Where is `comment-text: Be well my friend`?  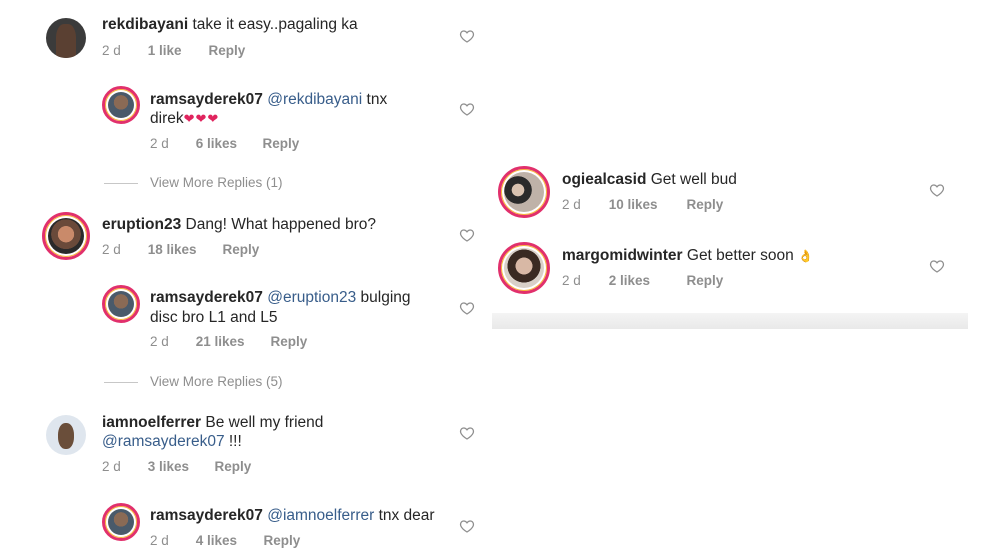
comment-text: Be well my friend is located at coordinates (262, 422).